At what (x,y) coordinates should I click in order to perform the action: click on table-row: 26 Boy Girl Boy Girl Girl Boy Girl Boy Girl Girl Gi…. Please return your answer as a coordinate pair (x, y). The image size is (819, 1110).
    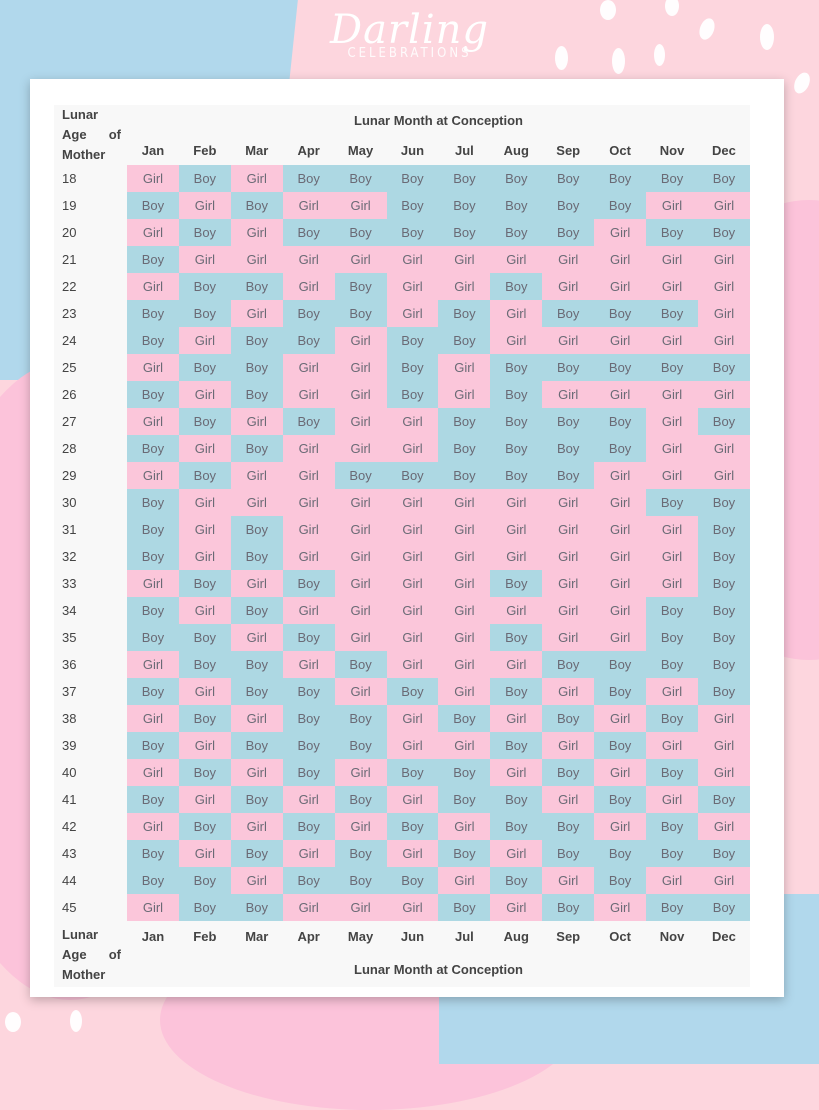
    Looking at the image, I should click on (402, 394).